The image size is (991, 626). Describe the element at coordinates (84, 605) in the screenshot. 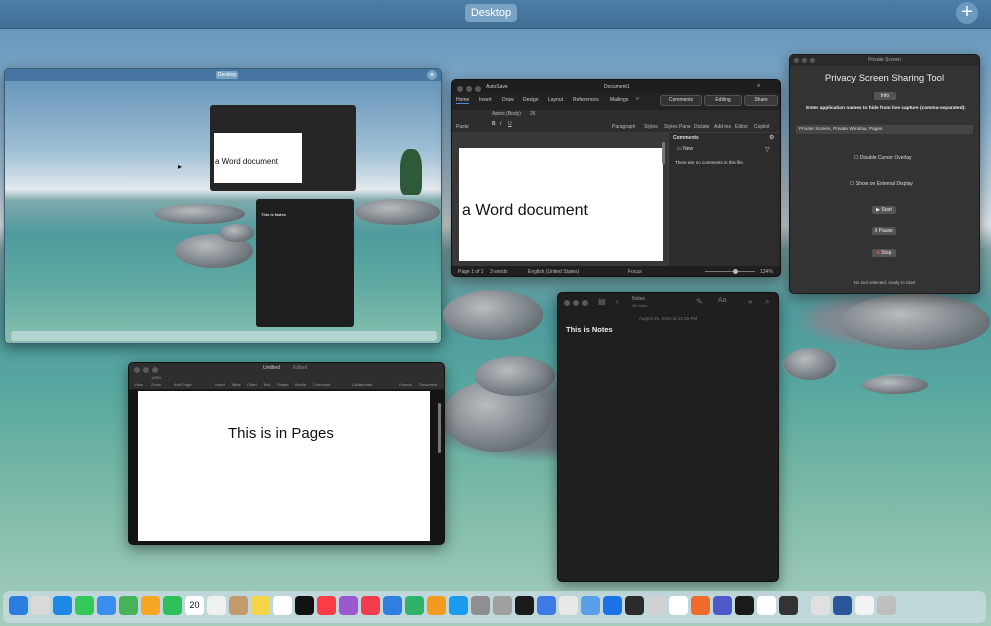

I see `messages-icon` at that location.